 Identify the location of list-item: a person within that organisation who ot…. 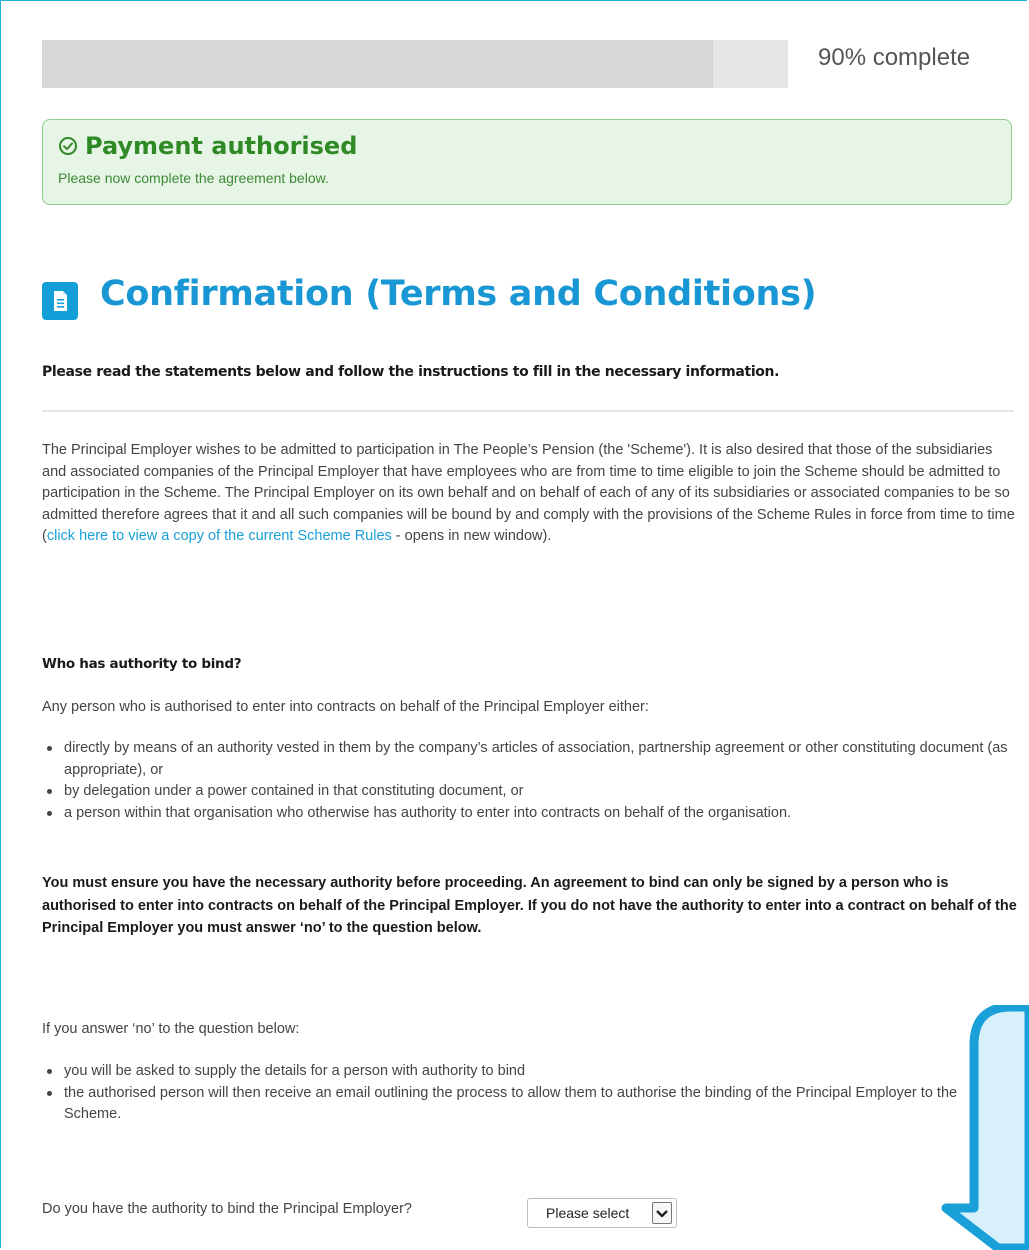
(529, 814).